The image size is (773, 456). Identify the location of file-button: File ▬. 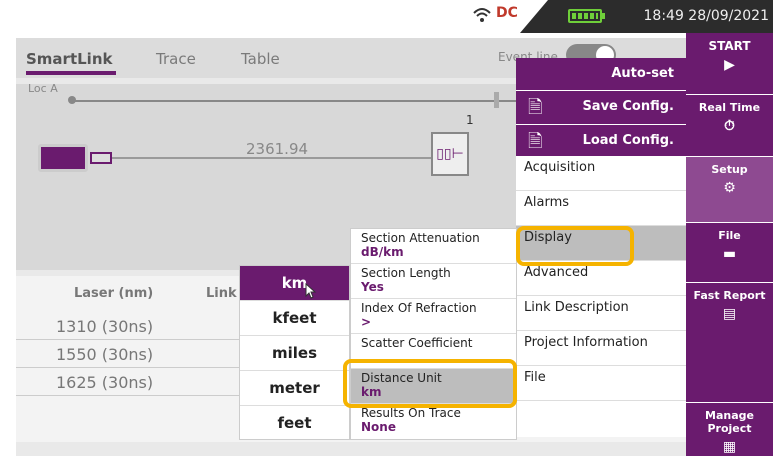
(729, 253).